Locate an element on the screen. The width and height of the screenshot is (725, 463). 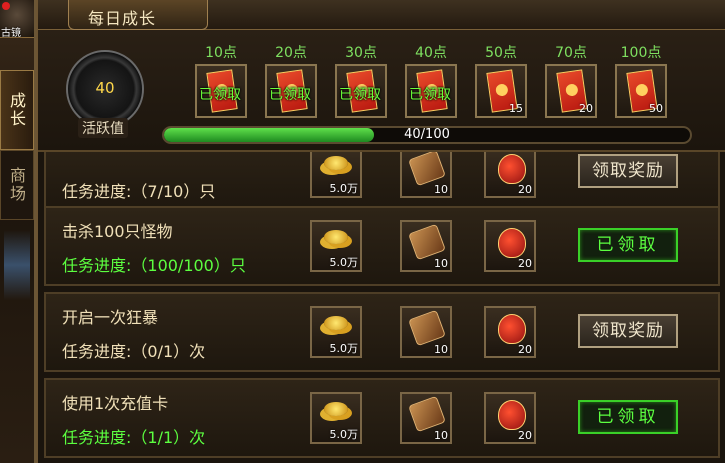
milestone-5: 70点 20 is located at coordinates (571, 83).